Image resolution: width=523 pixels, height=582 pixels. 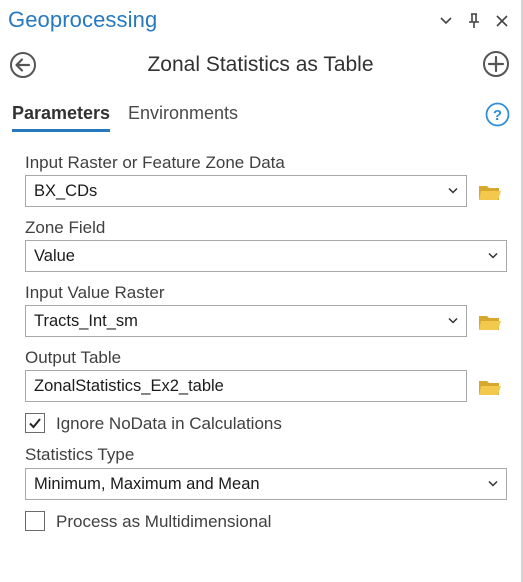 I want to click on output-table-value: ZonalStatistics_Ex2_table, so click(x=129, y=386).